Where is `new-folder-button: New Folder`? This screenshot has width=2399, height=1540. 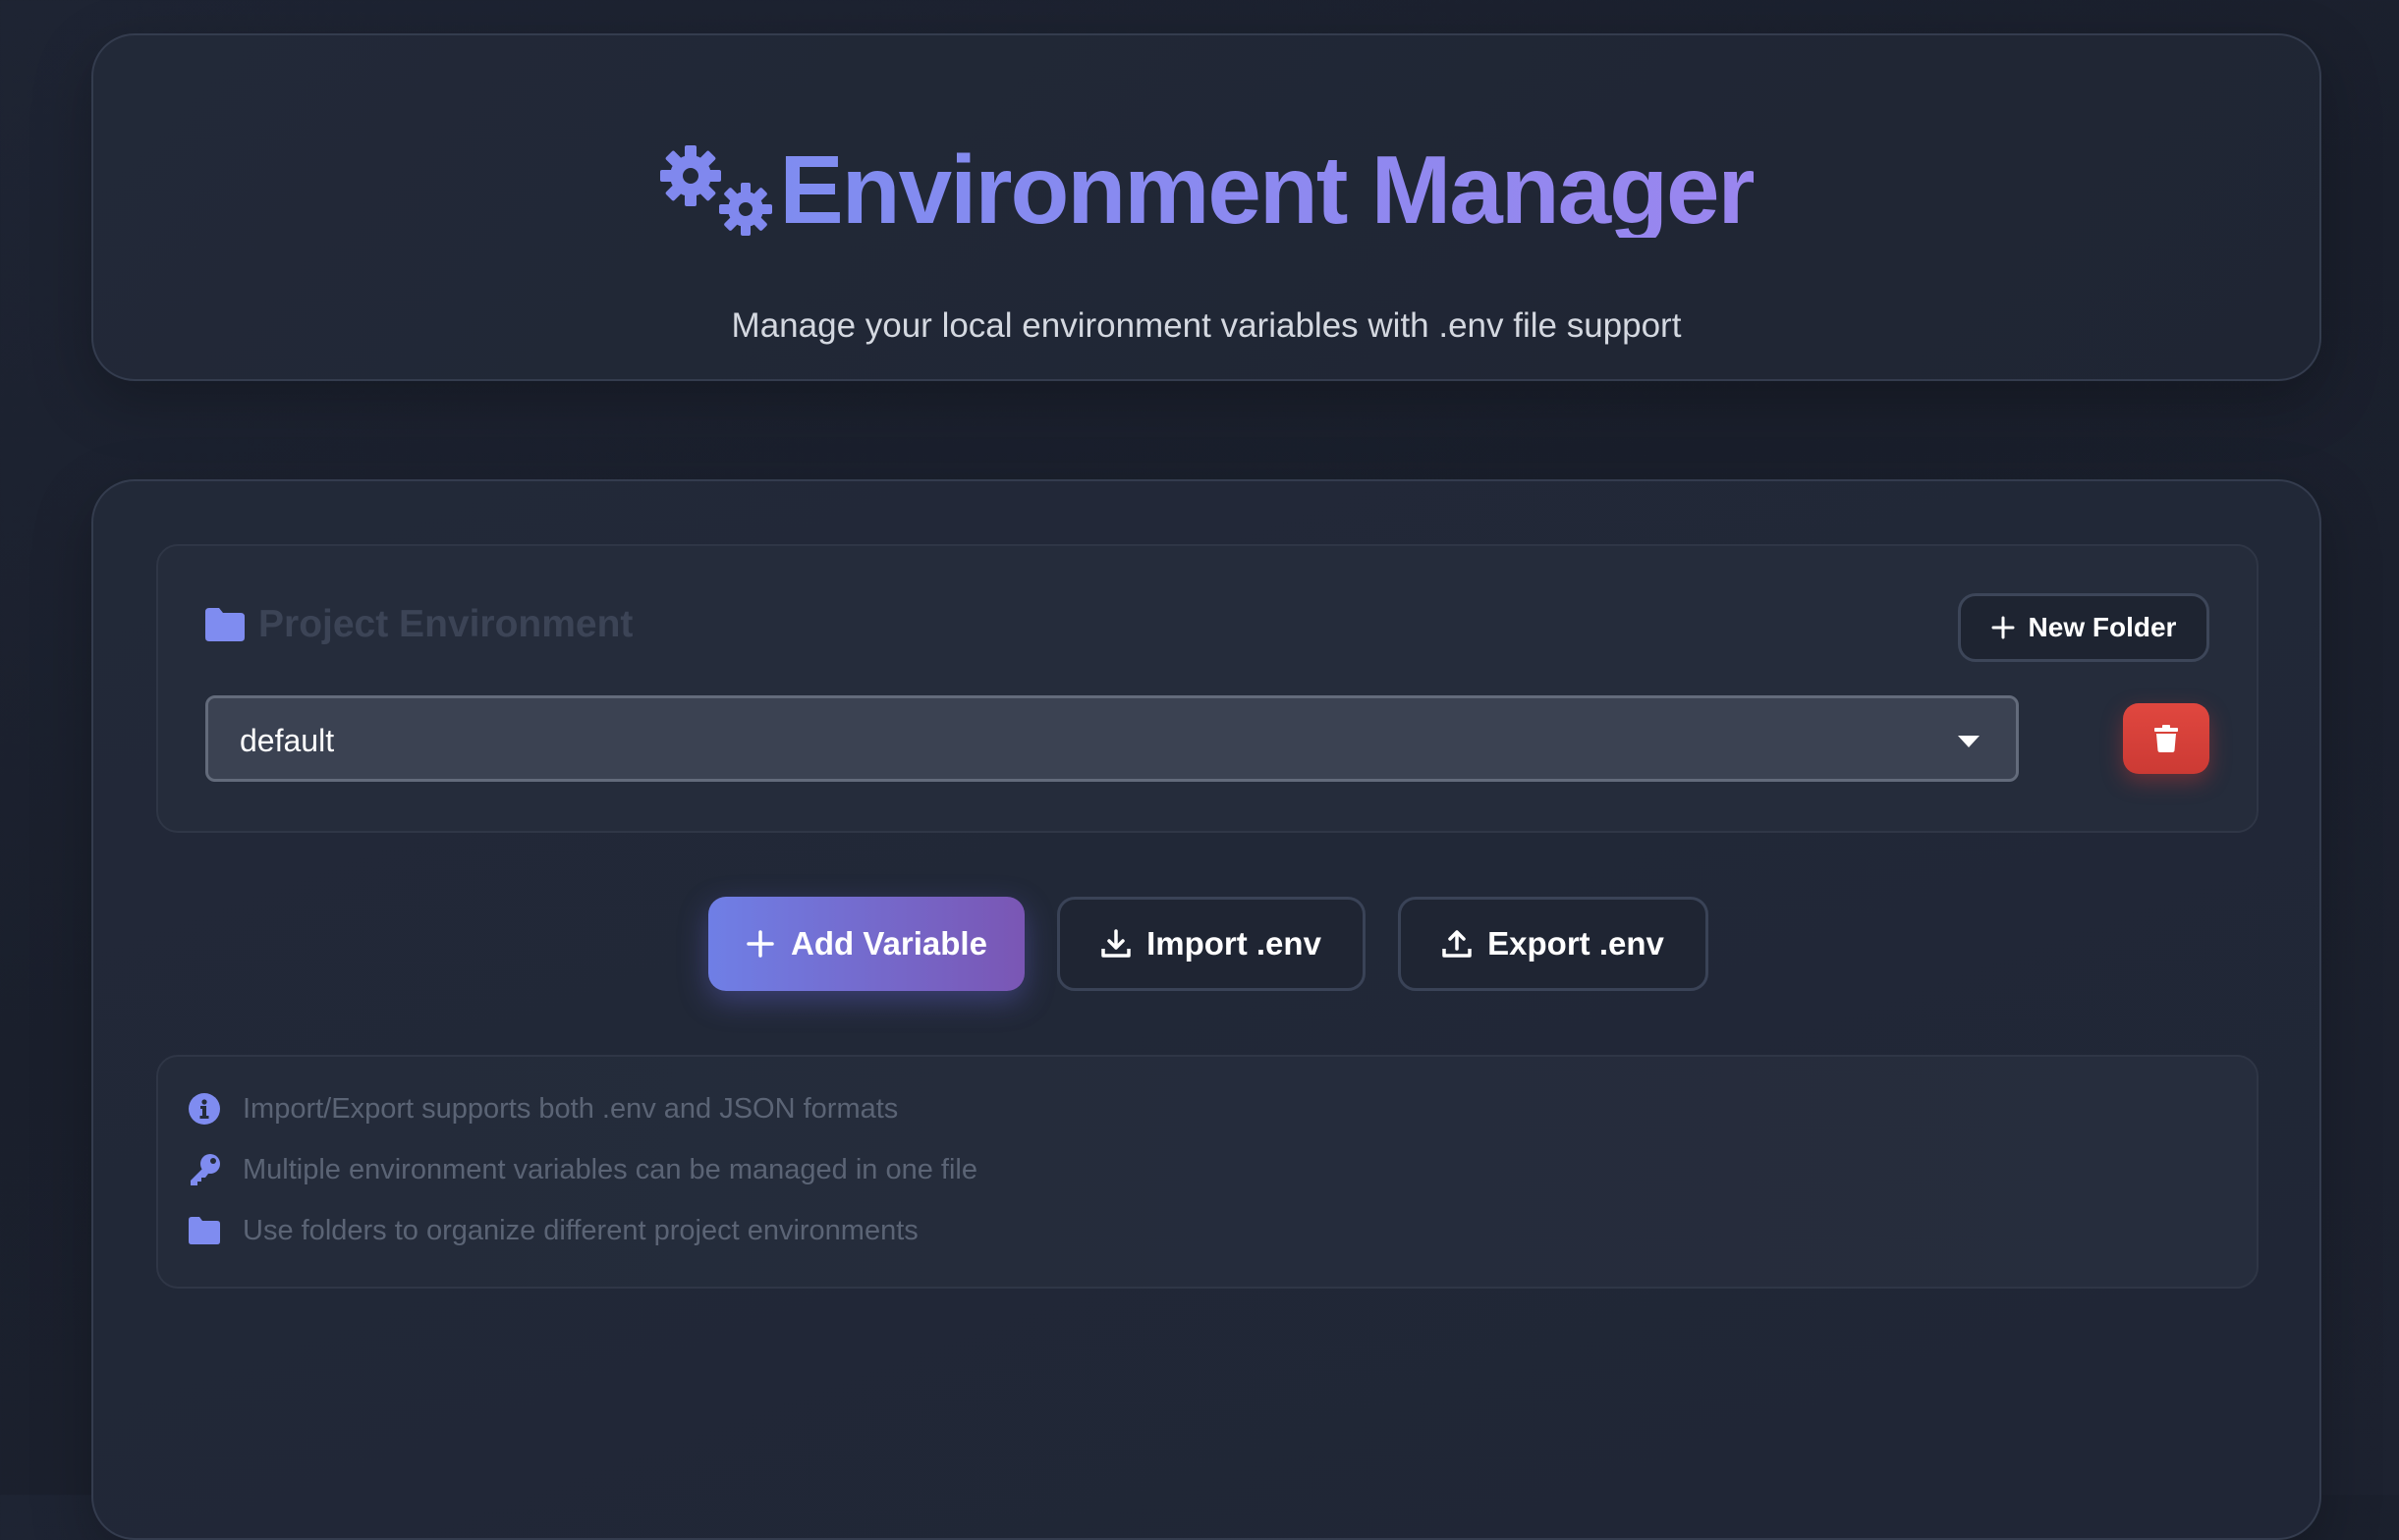 new-folder-button: New Folder is located at coordinates (2083, 627).